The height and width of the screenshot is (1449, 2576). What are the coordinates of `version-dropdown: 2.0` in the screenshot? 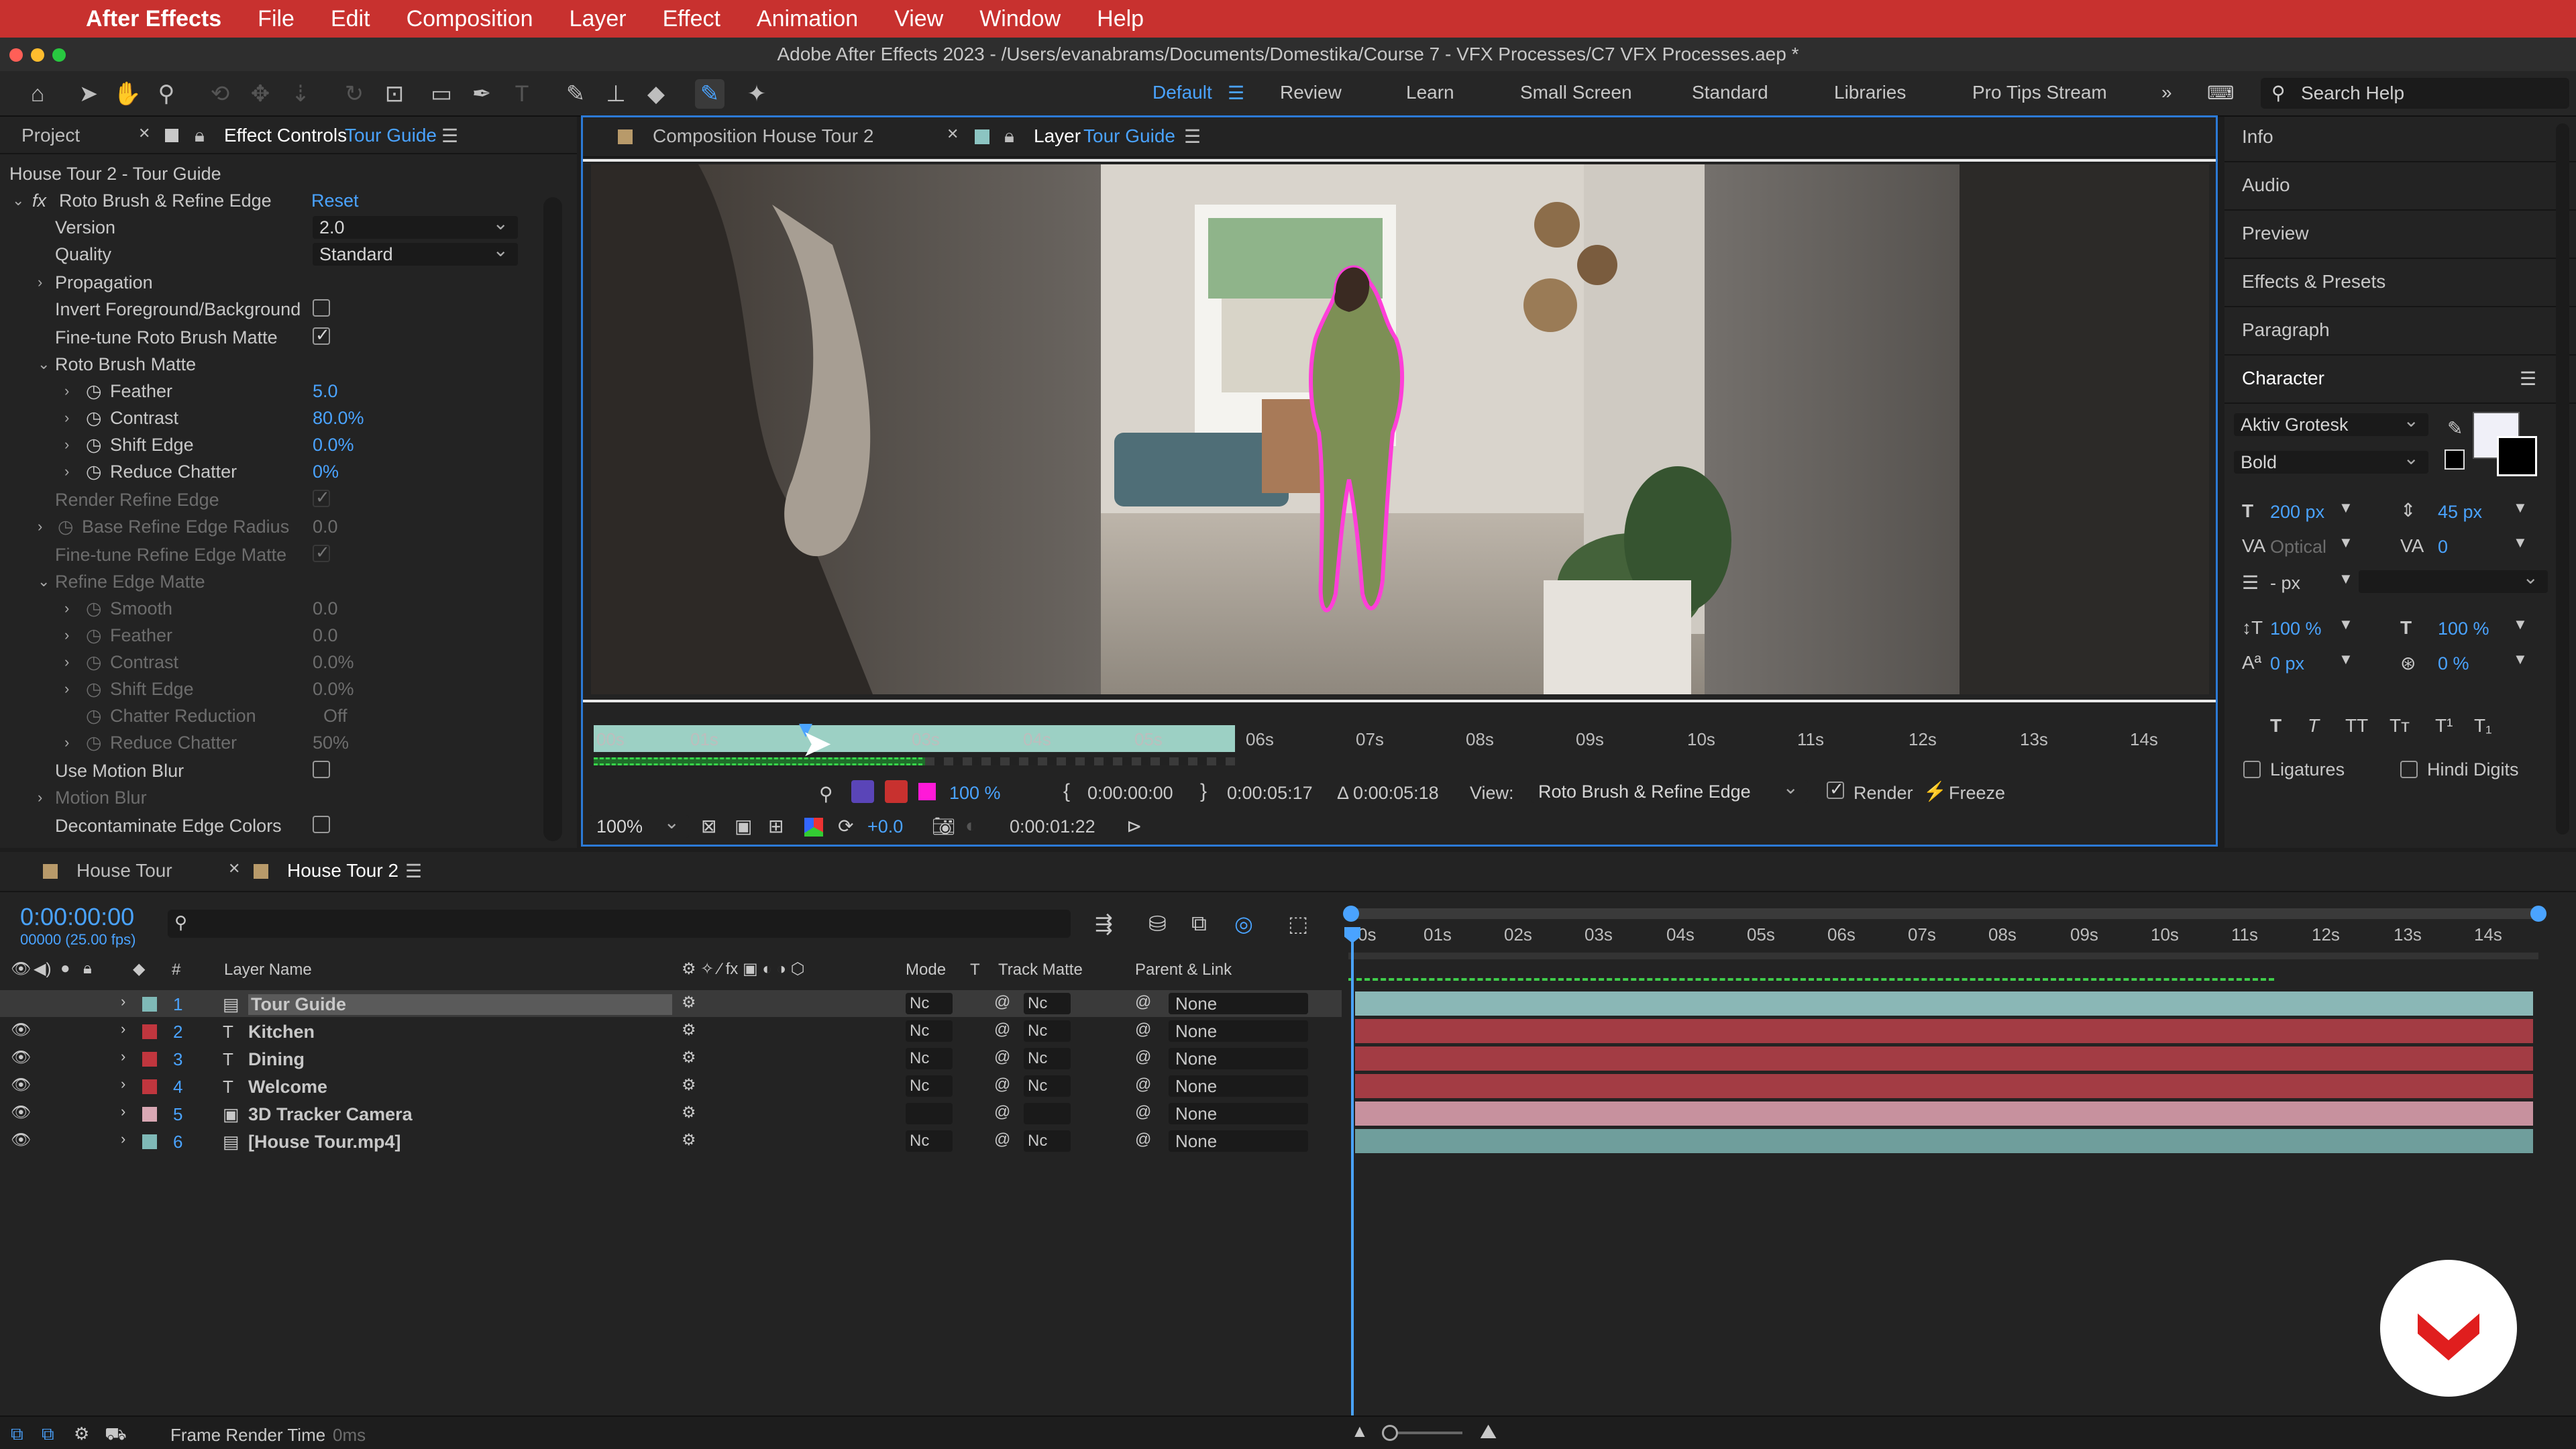 It's located at (415, 225).